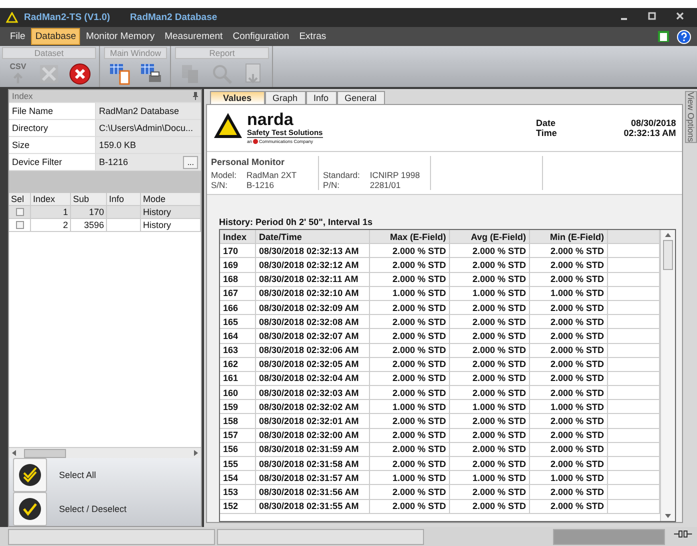 This screenshot has height=546, width=697. I want to click on table-cell: 08/30/2018 02:31:59 AM, so click(313, 449).